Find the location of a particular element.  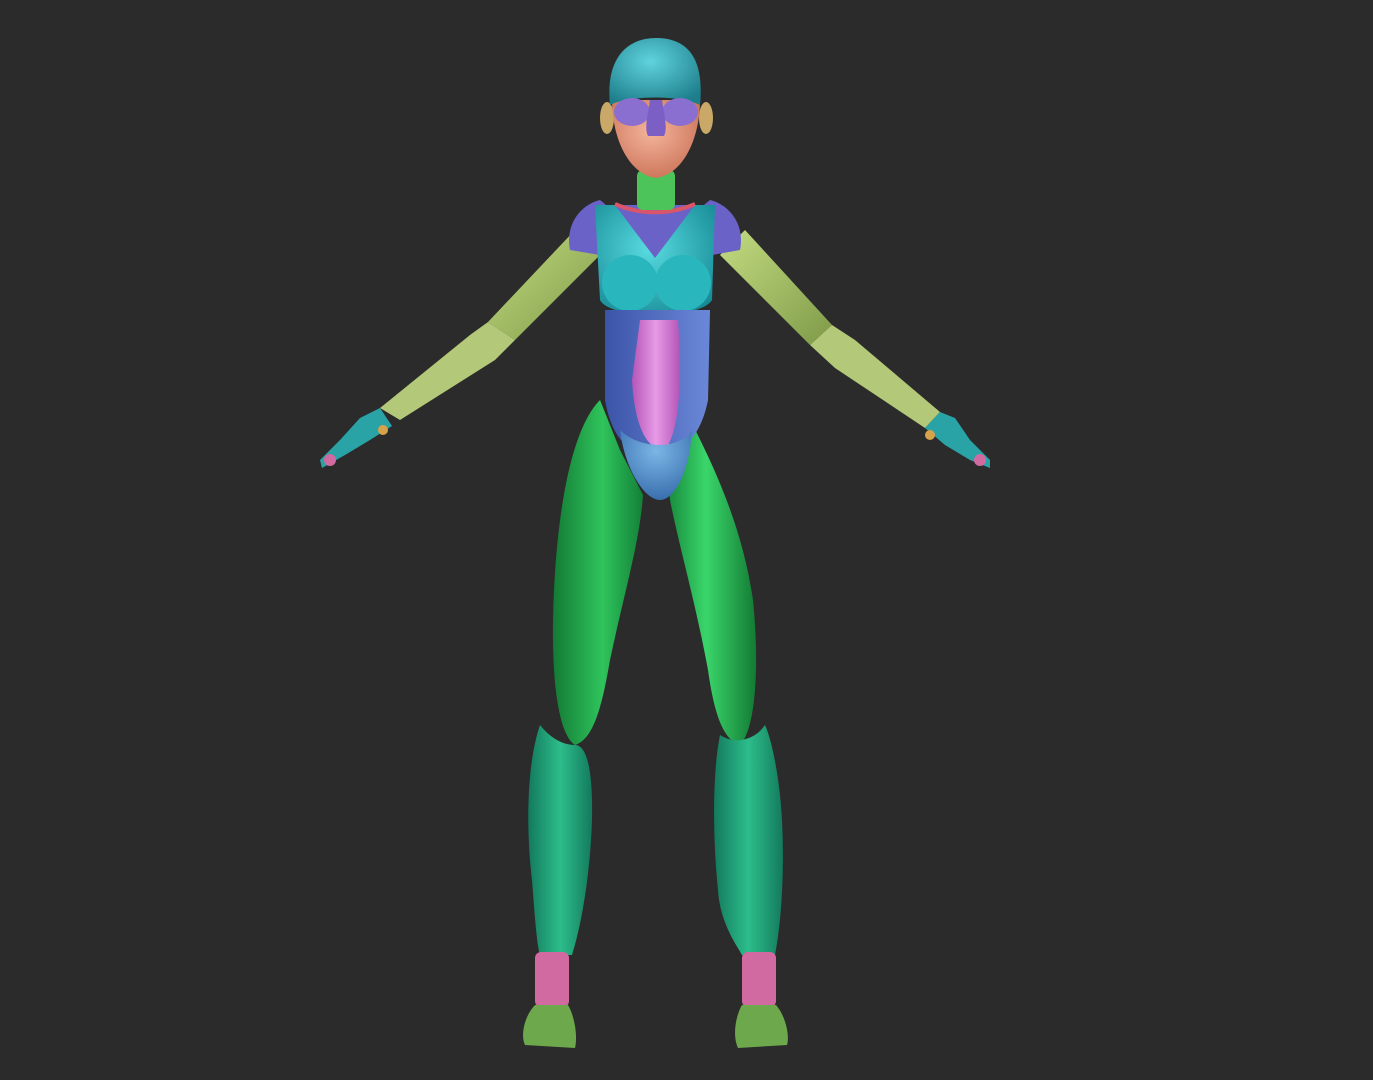

right-arm is located at coordinates (855, 349).